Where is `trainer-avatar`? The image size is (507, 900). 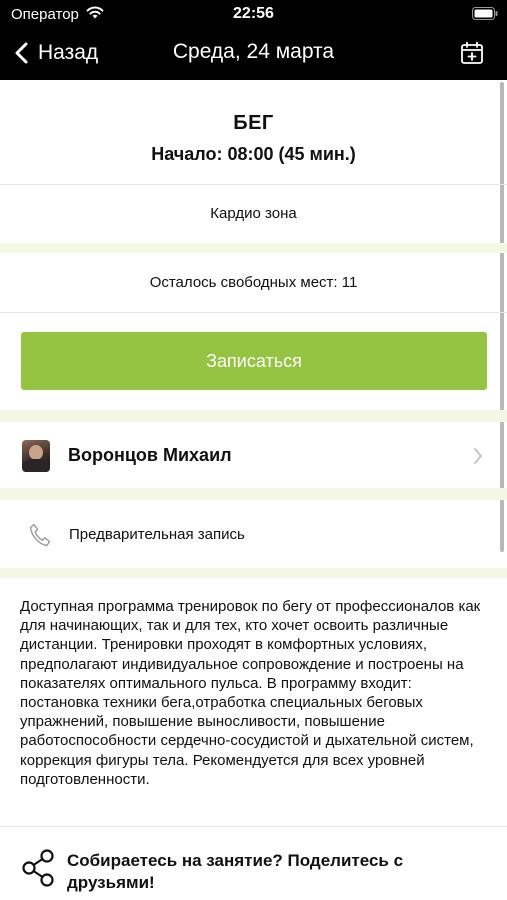 trainer-avatar is located at coordinates (36, 456).